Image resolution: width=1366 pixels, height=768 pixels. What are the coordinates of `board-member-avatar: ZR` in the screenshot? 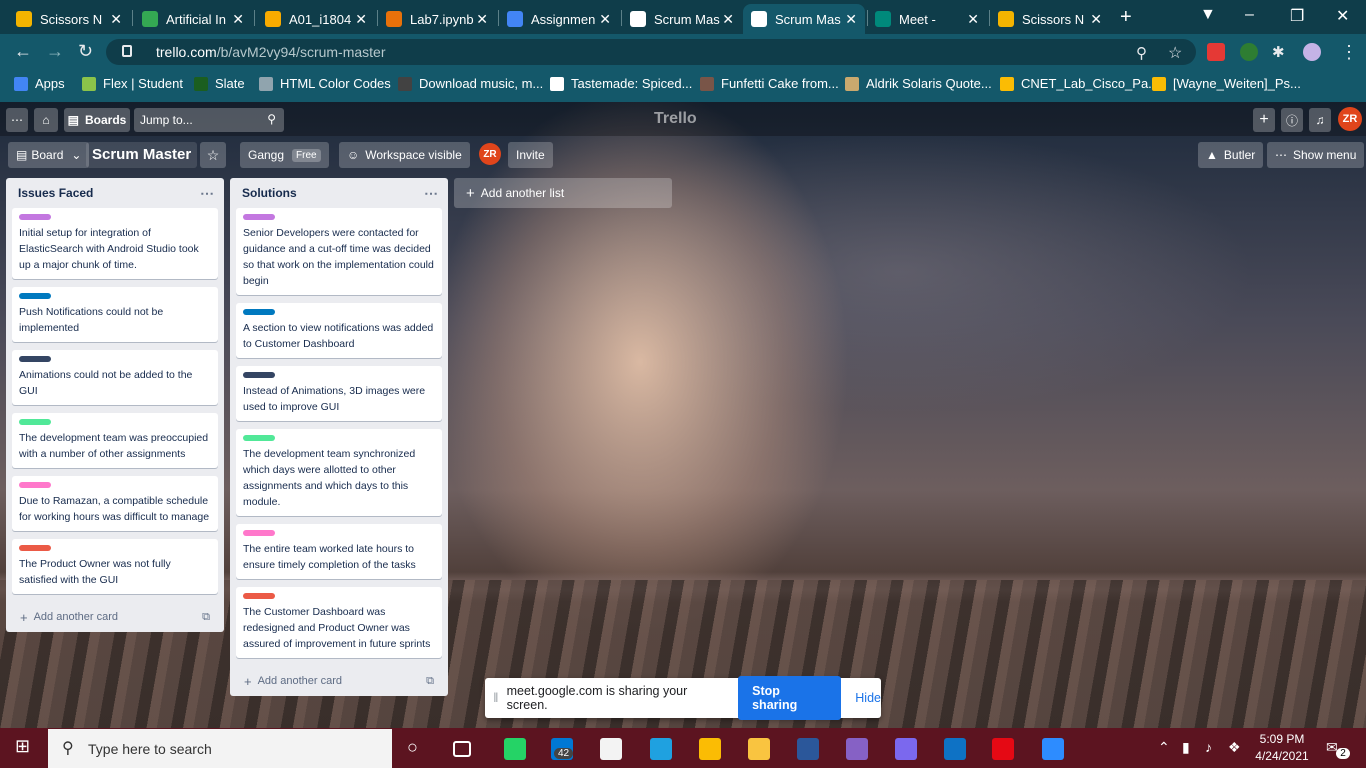 It's located at (490, 154).